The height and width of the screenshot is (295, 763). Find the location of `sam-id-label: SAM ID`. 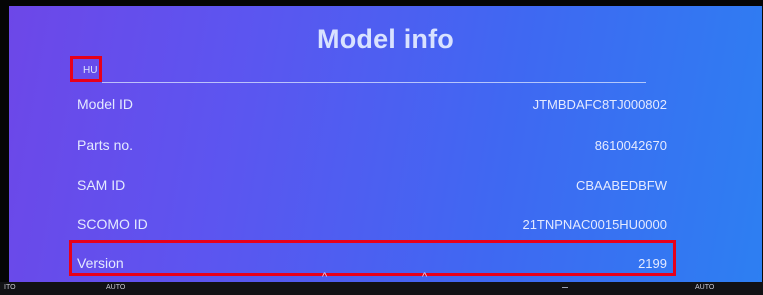

sam-id-label: SAM ID is located at coordinates (101, 185).